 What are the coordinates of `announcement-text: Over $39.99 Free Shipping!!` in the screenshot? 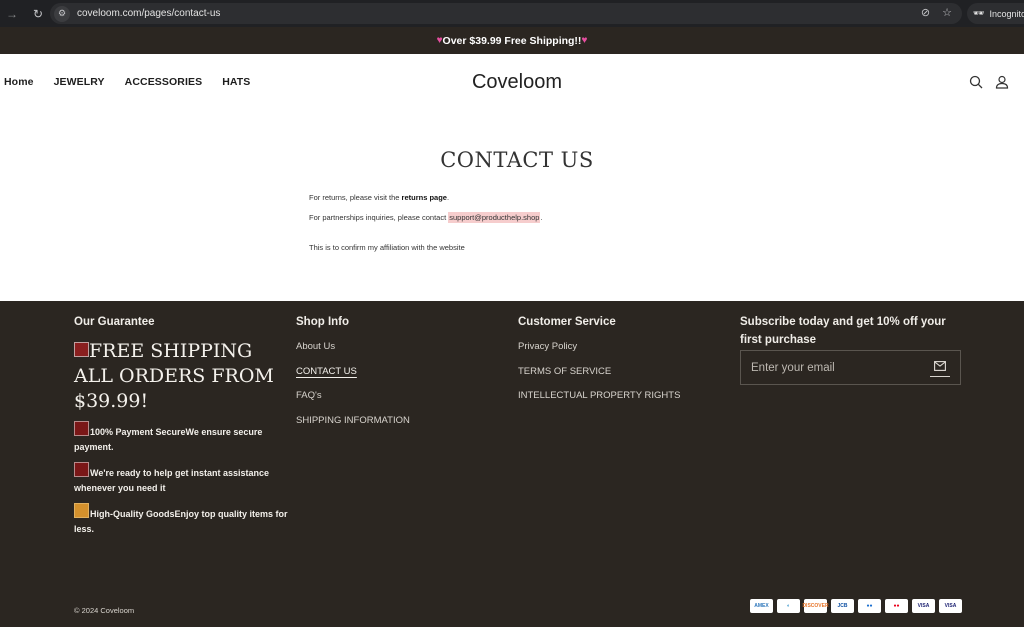 It's located at (512, 40).